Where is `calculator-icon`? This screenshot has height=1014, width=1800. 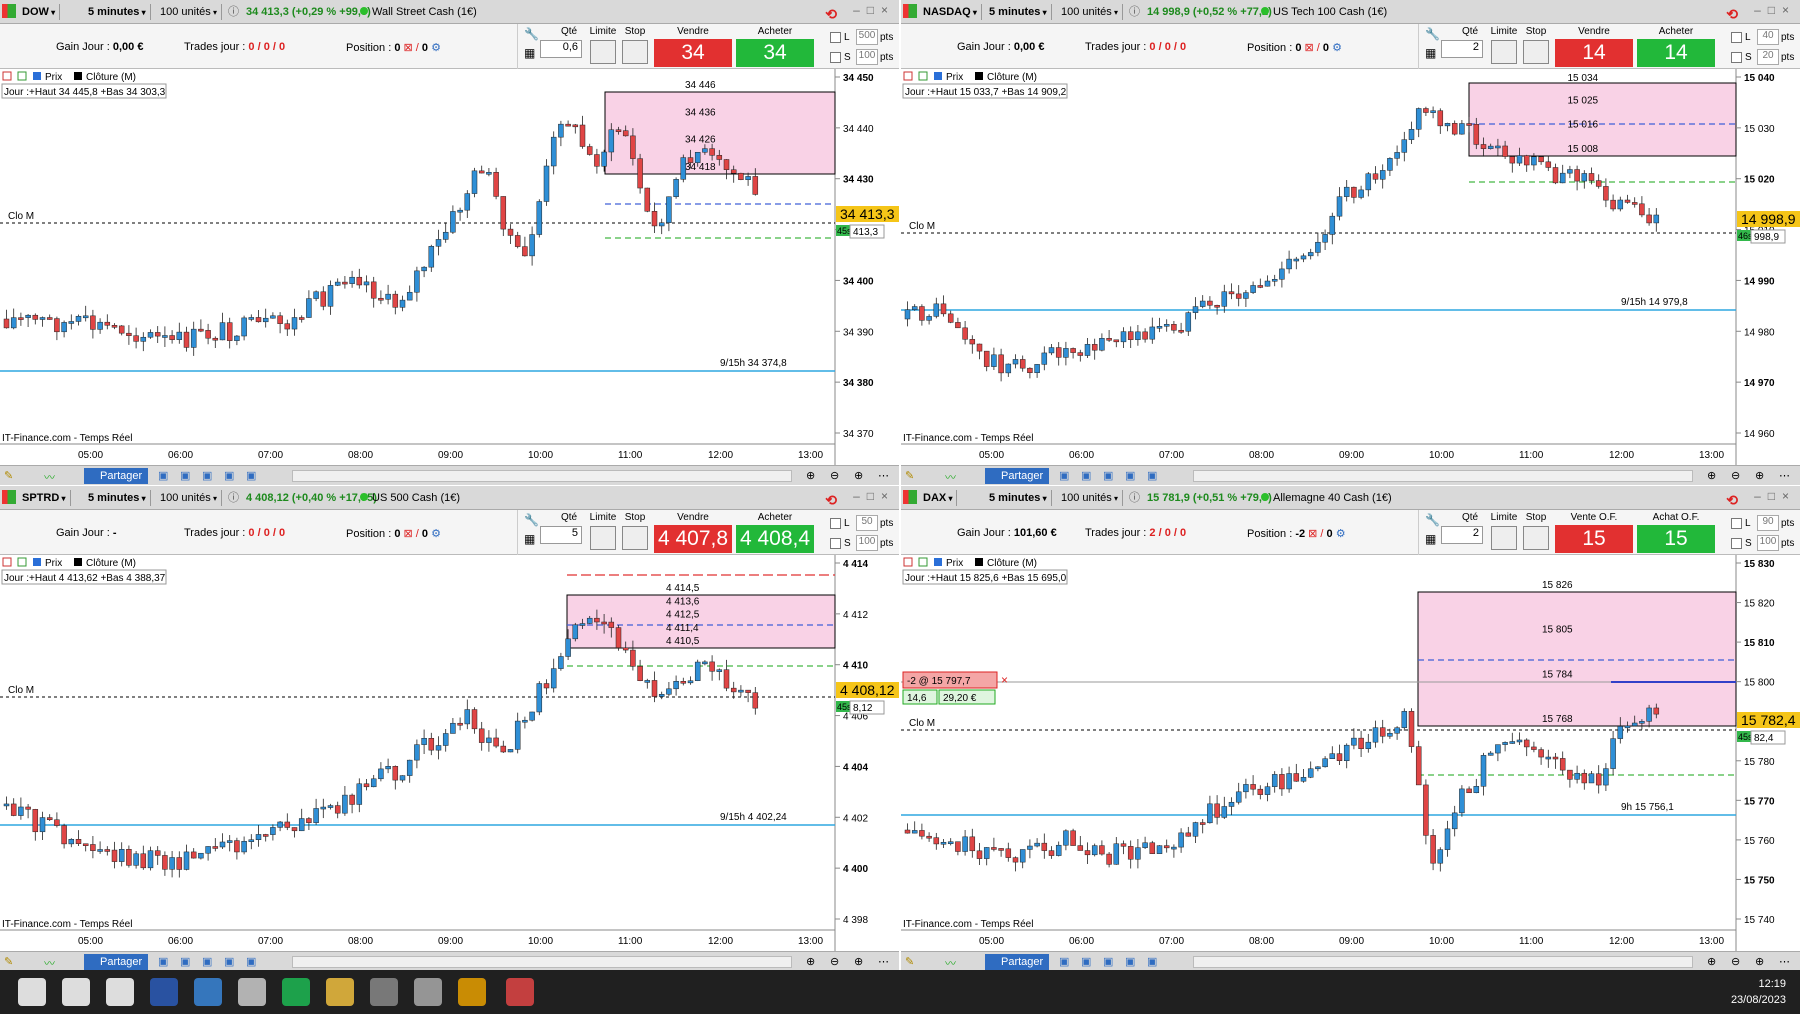
calculator-icon is located at coordinates (384, 992).